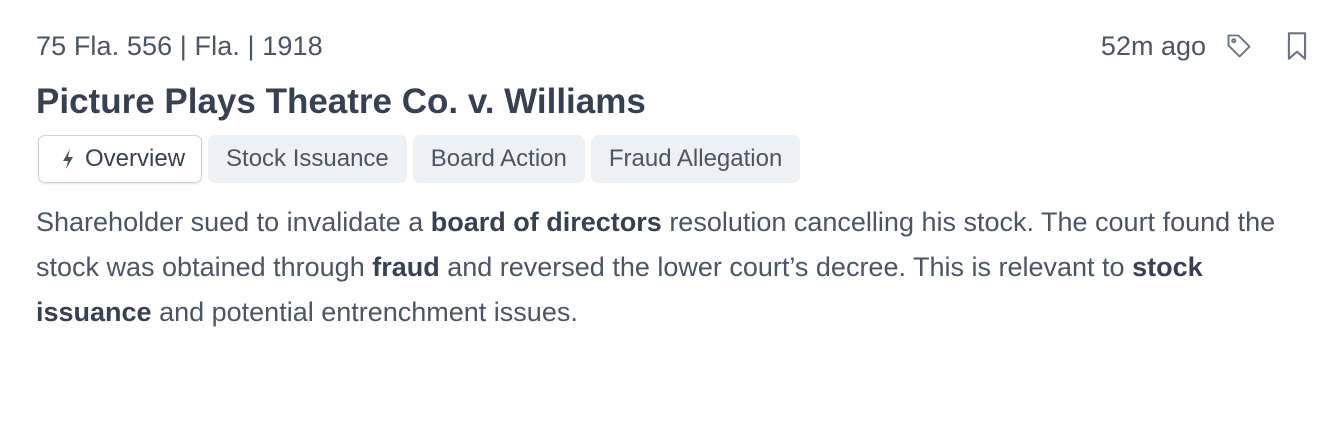  What do you see at coordinates (68, 159) in the screenshot?
I see `bolt-icon` at bounding box center [68, 159].